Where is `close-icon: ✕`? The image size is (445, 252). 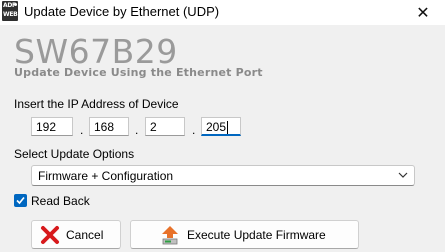
close-icon: ✕ is located at coordinates (423, 12).